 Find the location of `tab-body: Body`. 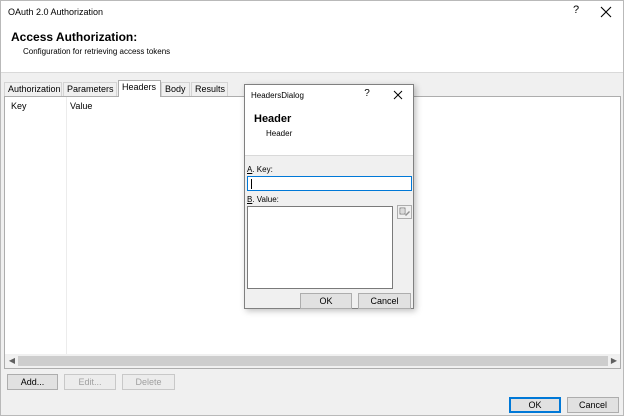

tab-body: Body is located at coordinates (175, 89).